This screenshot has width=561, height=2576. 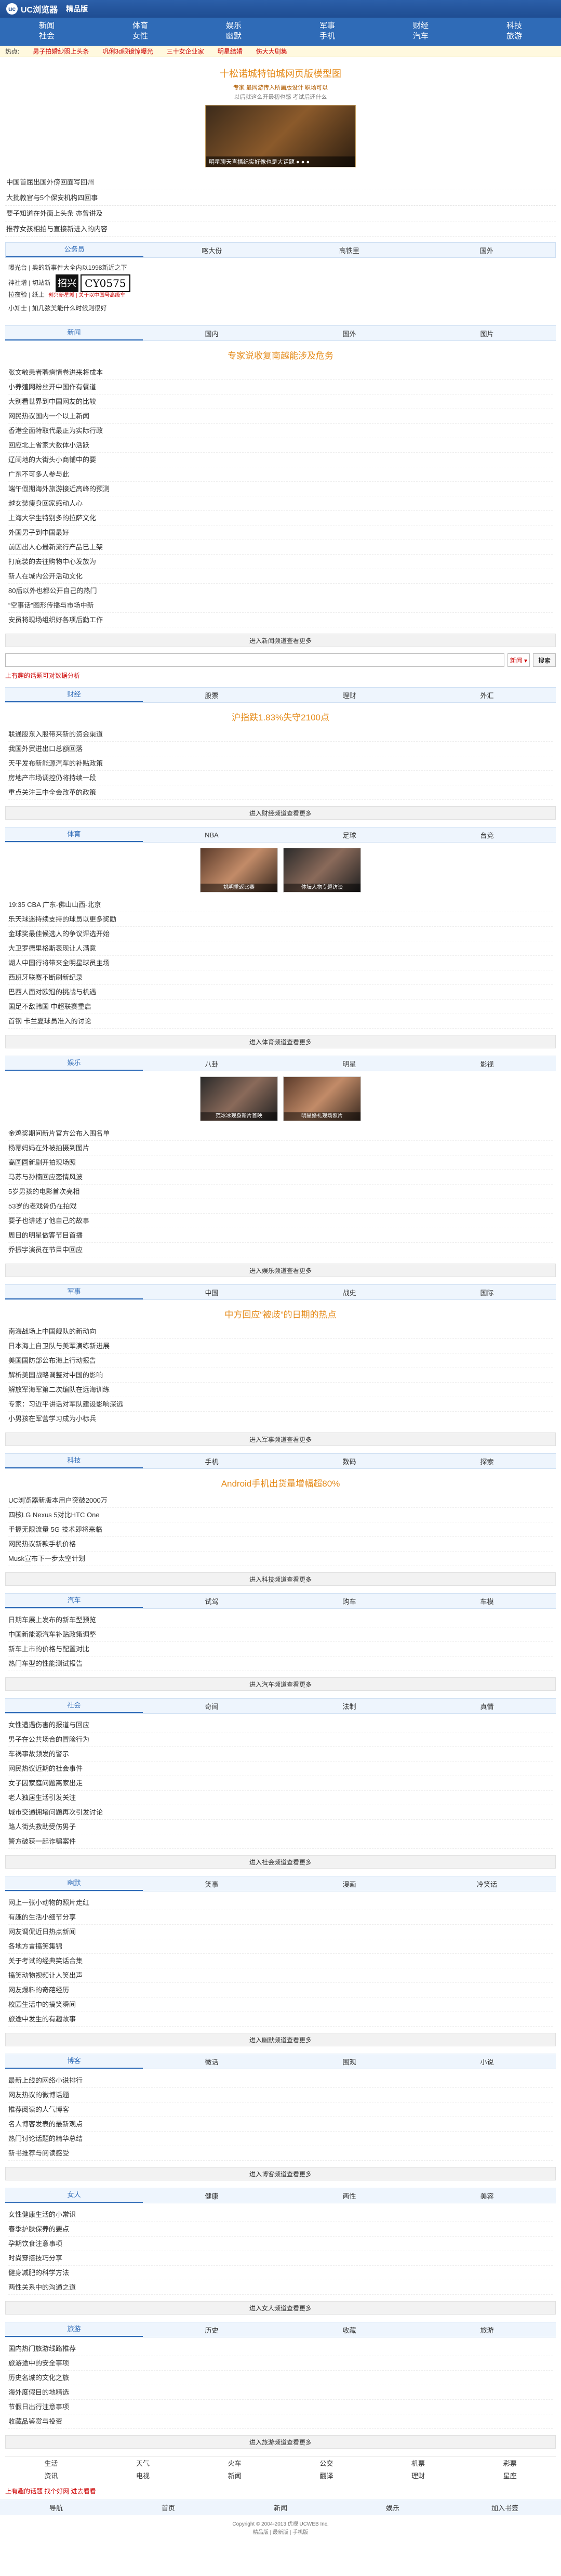 What do you see at coordinates (280, 778) in the screenshot?
I see `list-item: 房地产市场调控仍将持续一段` at bounding box center [280, 778].